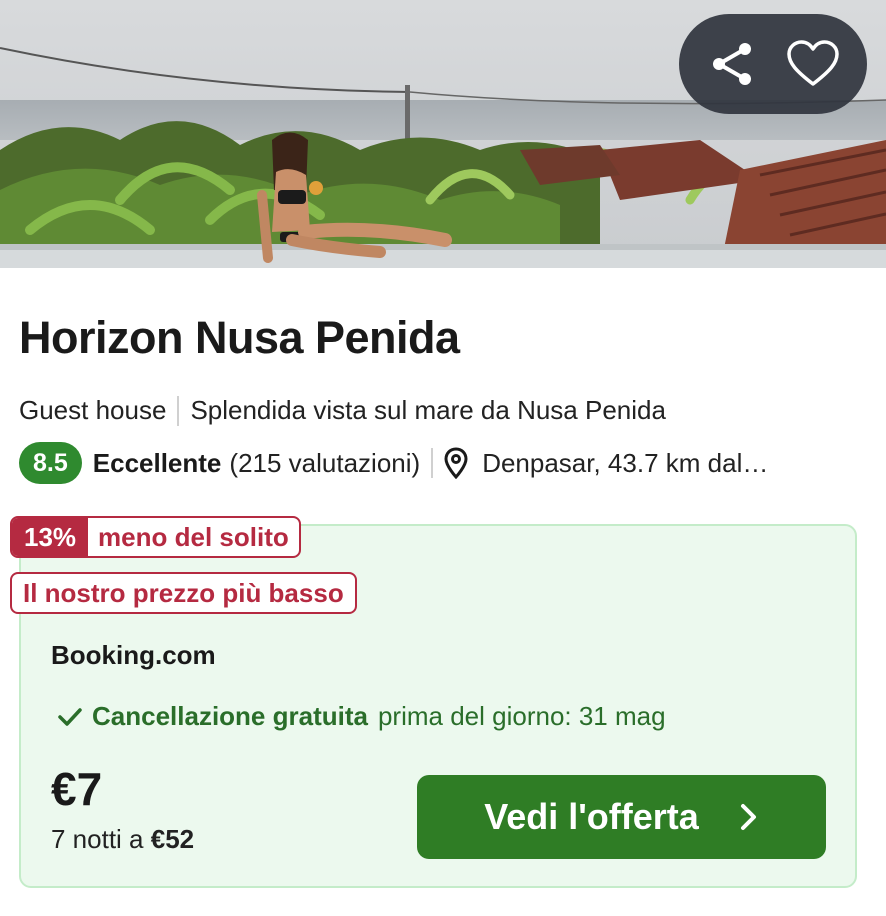  What do you see at coordinates (50, 537) in the screenshot?
I see `discount-percent: 13%` at bounding box center [50, 537].